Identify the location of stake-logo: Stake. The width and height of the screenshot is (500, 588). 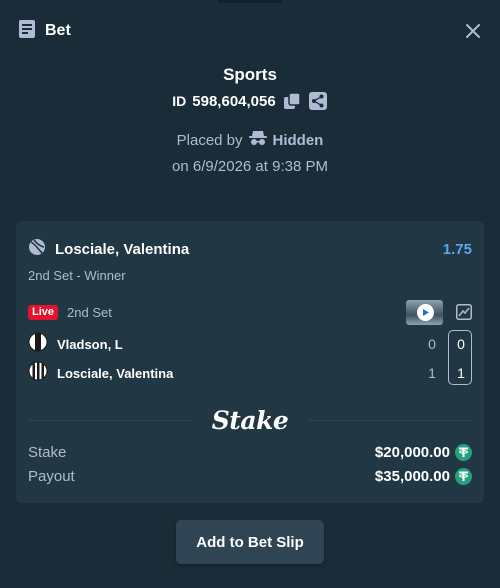
(250, 420).